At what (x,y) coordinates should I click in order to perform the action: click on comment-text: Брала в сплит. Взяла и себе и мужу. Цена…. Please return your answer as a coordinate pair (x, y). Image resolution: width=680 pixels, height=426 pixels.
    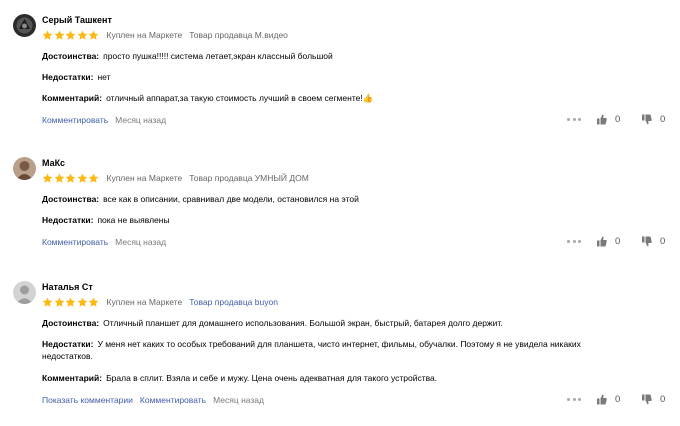
    Looking at the image, I should click on (272, 378).